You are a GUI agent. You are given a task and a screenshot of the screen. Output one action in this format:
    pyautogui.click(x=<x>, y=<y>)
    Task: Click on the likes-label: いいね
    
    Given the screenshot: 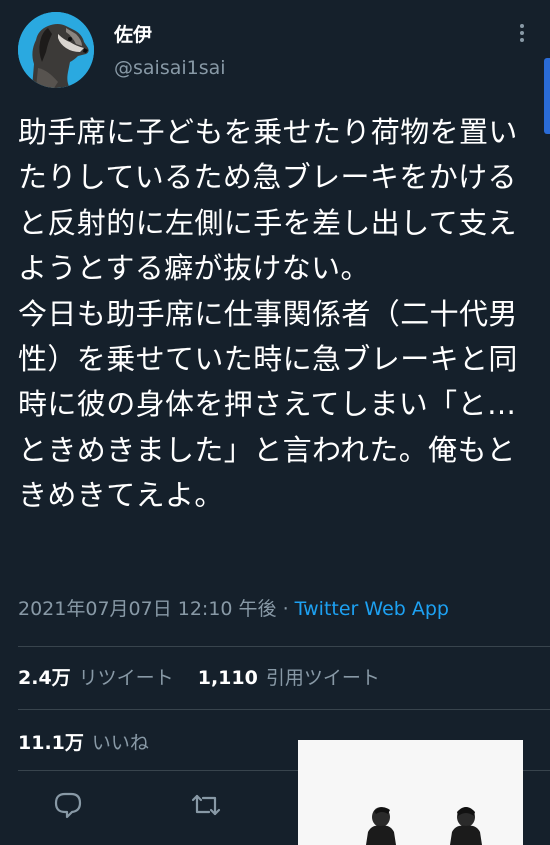 What is the action you would take?
    pyautogui.click(x=120, y=743)
    